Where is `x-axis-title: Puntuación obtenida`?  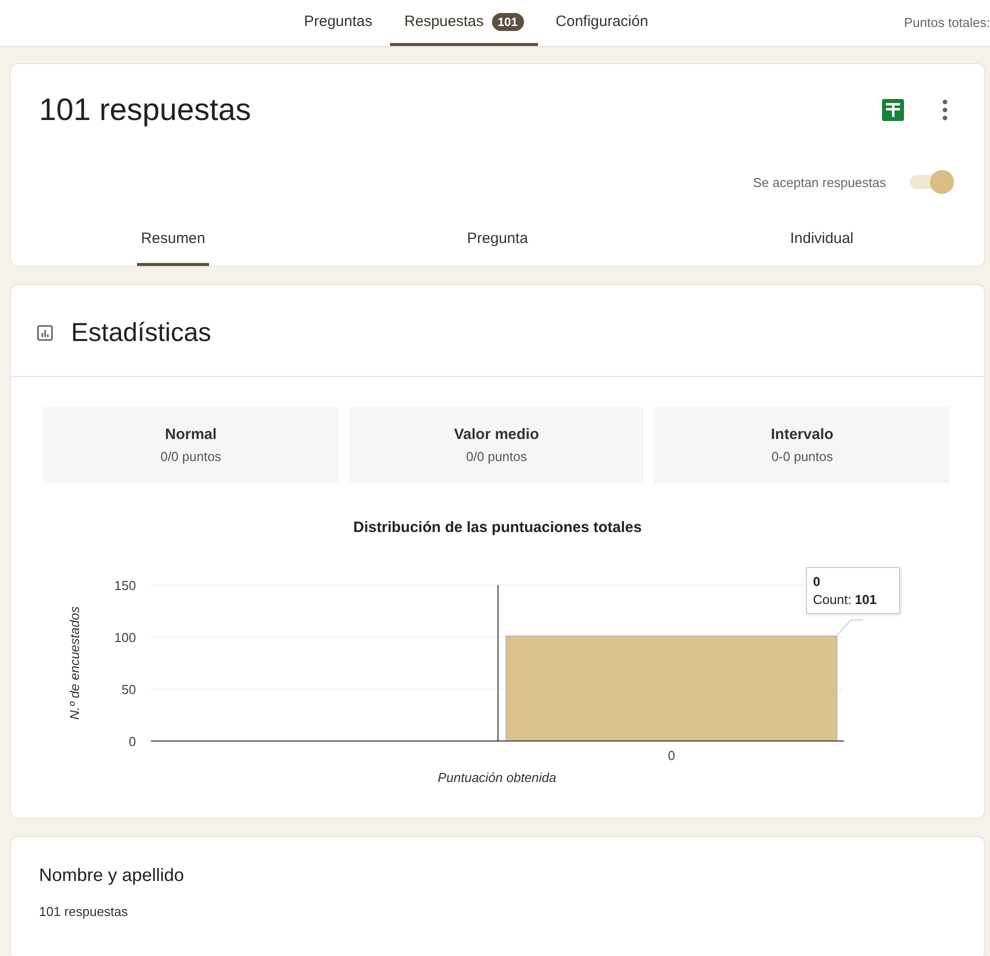
x-axis-title: Puntuación obtenida is located at coordinates (497, 777).